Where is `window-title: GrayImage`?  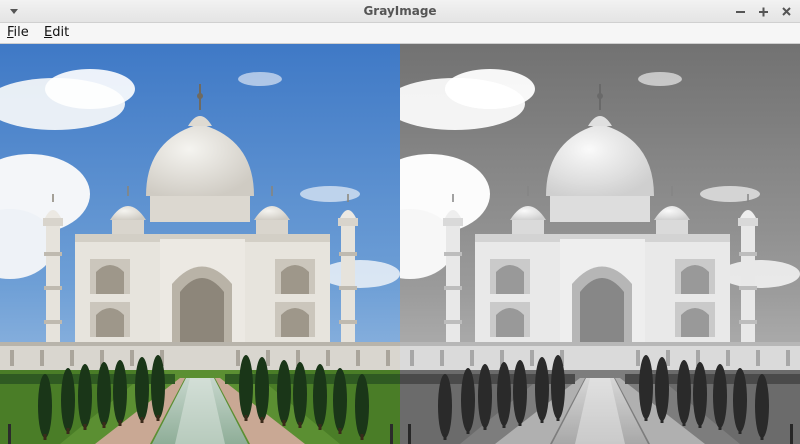
window-title: GrayImage is located at coordinates (400, 11).